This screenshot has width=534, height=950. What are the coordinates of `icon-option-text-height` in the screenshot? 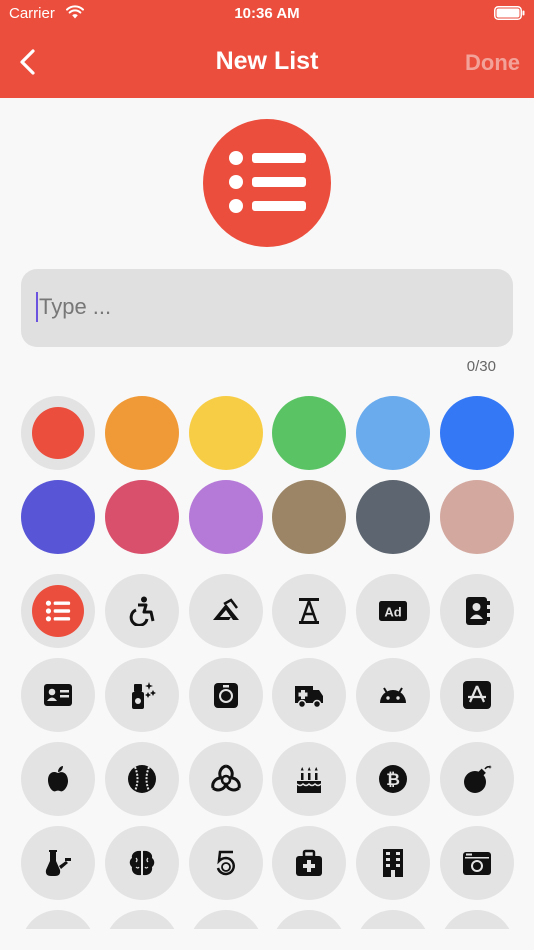 It's located at (309, 611).